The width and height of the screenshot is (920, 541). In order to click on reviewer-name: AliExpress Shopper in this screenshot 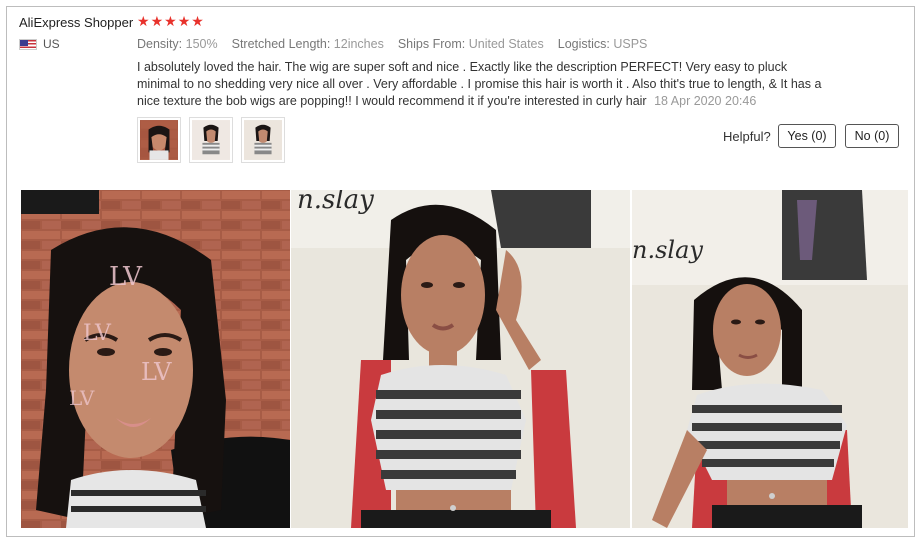, I will do `click(76, 22)`.